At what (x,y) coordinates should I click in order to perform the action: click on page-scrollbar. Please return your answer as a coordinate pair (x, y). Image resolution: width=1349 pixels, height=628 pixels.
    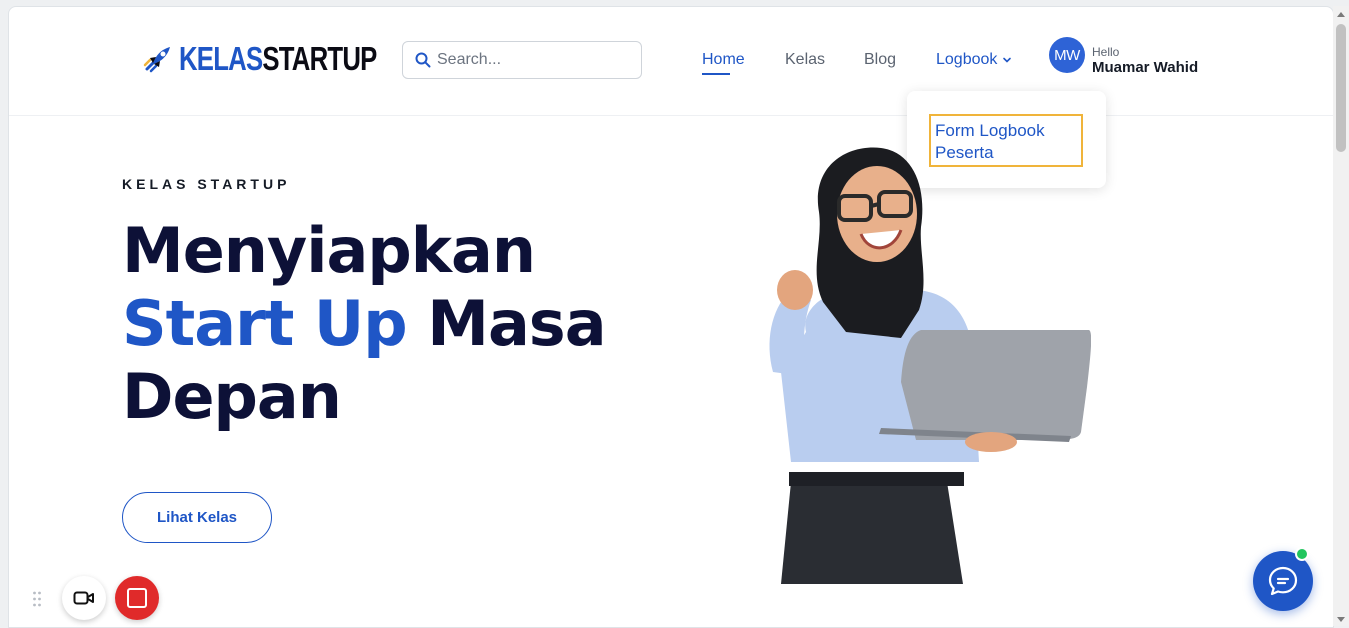
    Looking at the image, I should click on (1341, 316).